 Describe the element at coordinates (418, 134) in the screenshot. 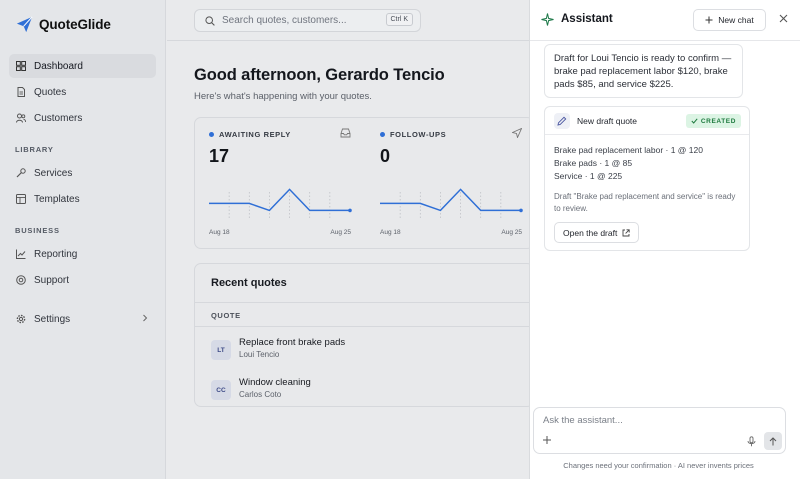

I see `stat-label-text: FOLLOW-UPS` at that location.